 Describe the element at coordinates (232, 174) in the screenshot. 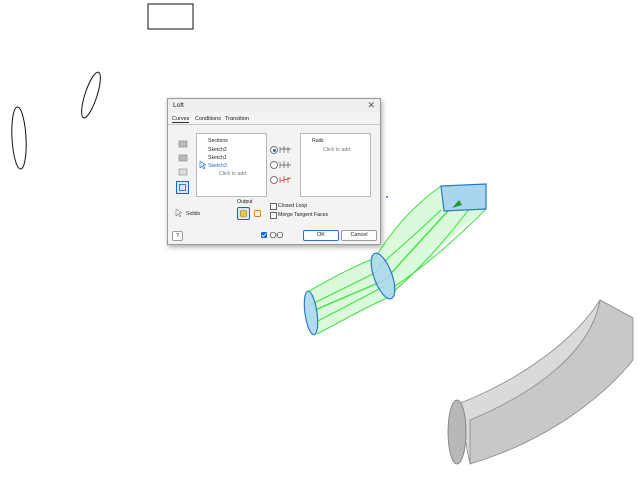

I see `sections-placeholder: Click to add` at that location.